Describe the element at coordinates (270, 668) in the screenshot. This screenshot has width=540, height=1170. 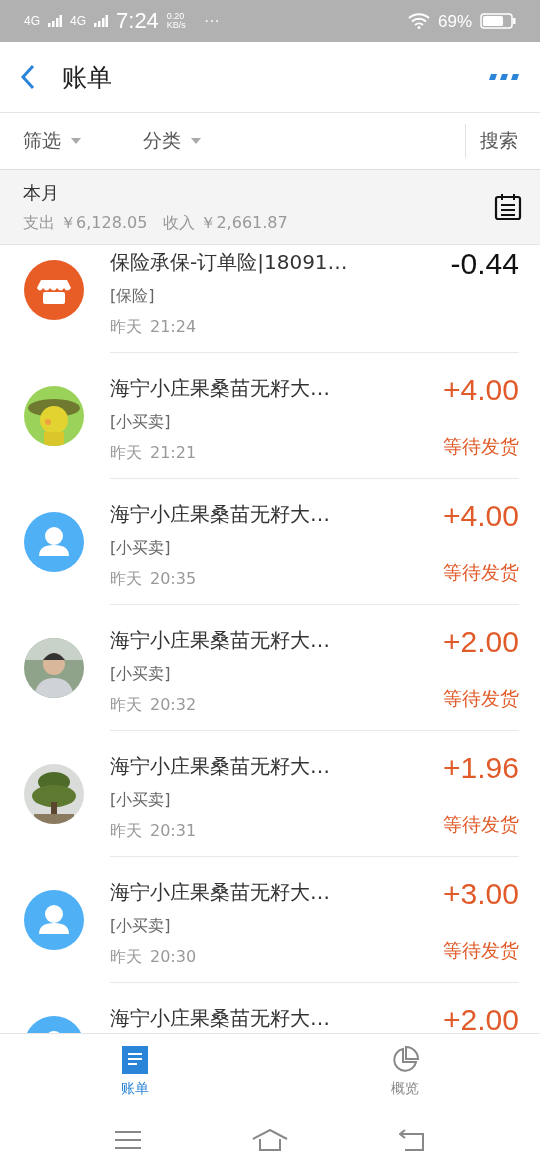
I see `bill-row: 海宁小庄果桑苗无籽大… [小买卖] 昨天 20:32 +2.00 等待发货` at that location.